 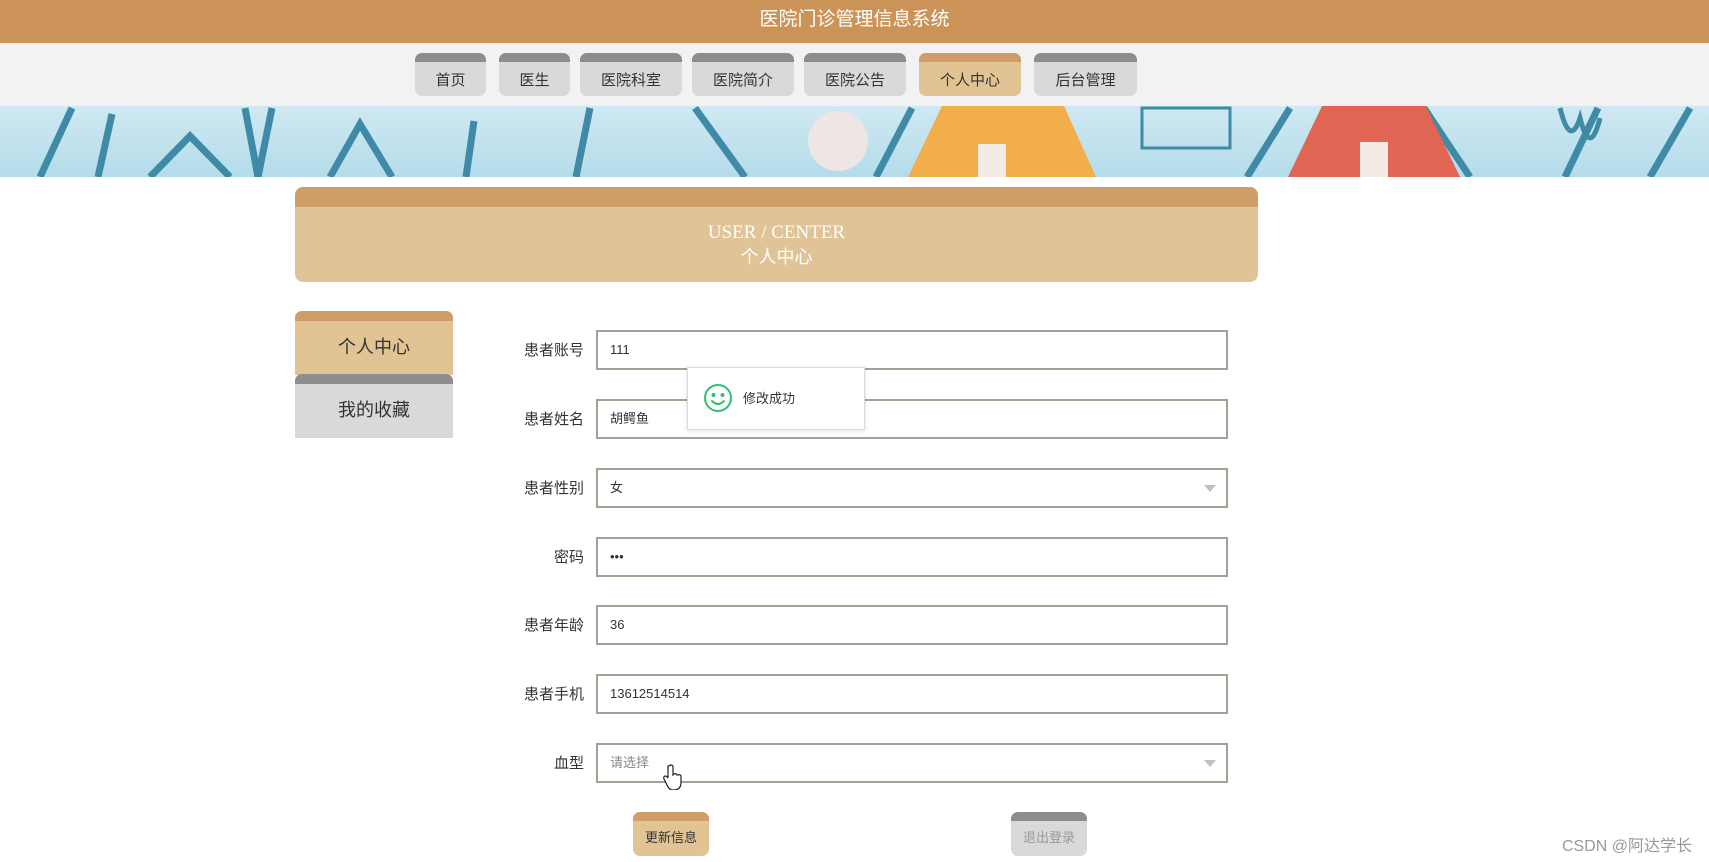 What do you see at coordinates (553, 625) in the screenshot?
I see `age-label: 患者年龄` at bounding box center [553, 625].